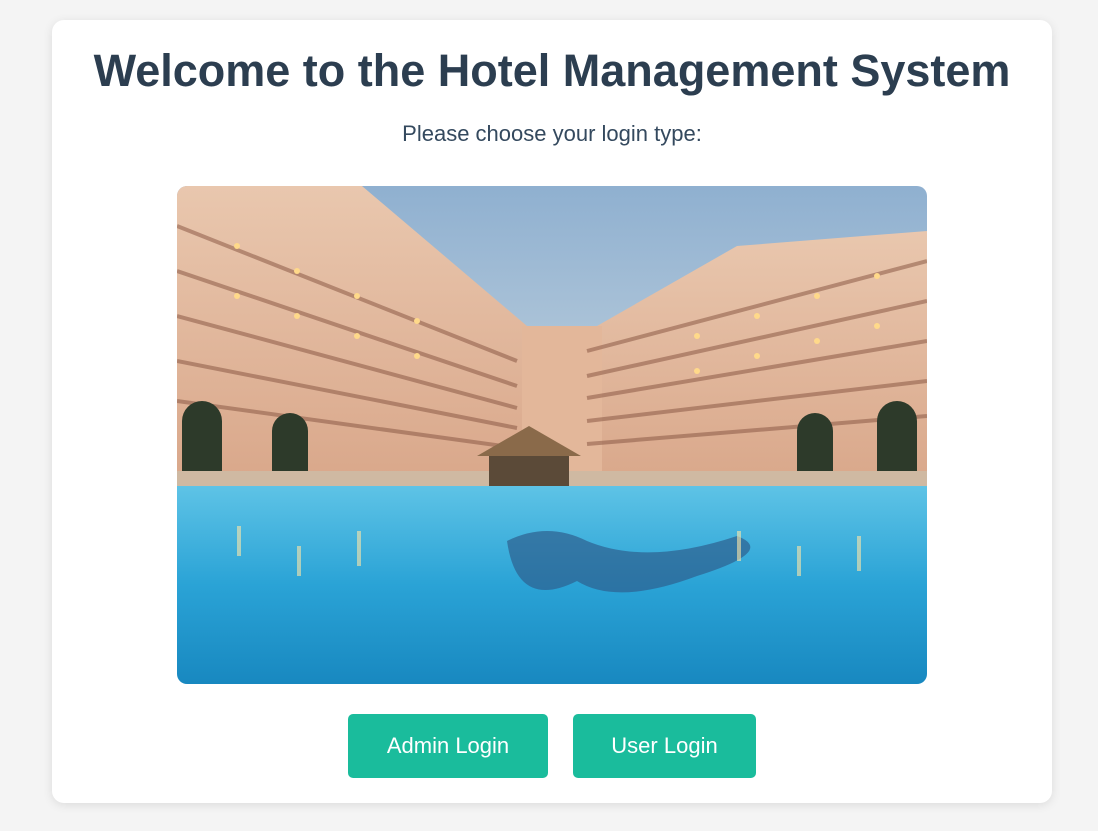 The height and width of the screenshot is (831, 1098). What do you see at coordinates (552, 70) in the screenshot?
I see `page-title: Welcome to the Hotel Management System` at bounding box center [552, 70].